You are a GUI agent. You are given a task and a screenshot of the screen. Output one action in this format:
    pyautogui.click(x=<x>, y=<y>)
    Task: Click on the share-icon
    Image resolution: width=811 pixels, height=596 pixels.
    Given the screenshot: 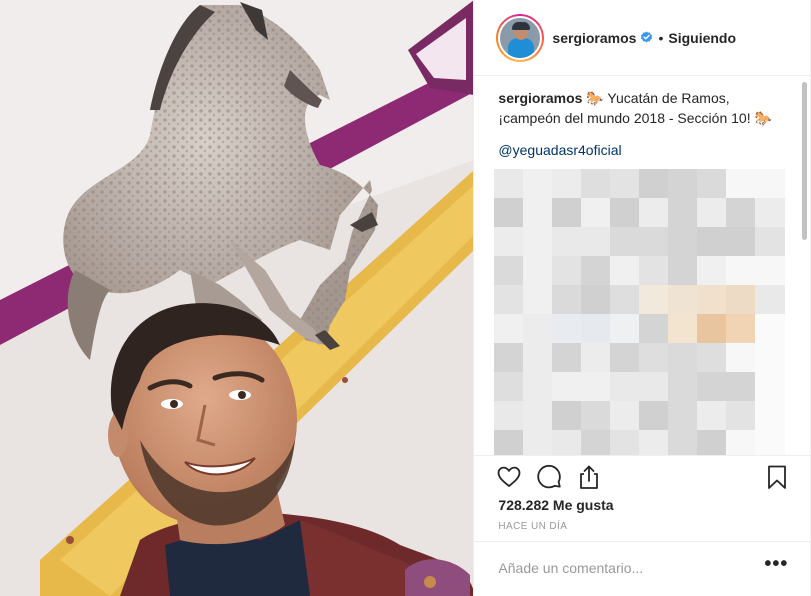 What is the action you would take?
    pyautogui.click(x=589, y=477)
    